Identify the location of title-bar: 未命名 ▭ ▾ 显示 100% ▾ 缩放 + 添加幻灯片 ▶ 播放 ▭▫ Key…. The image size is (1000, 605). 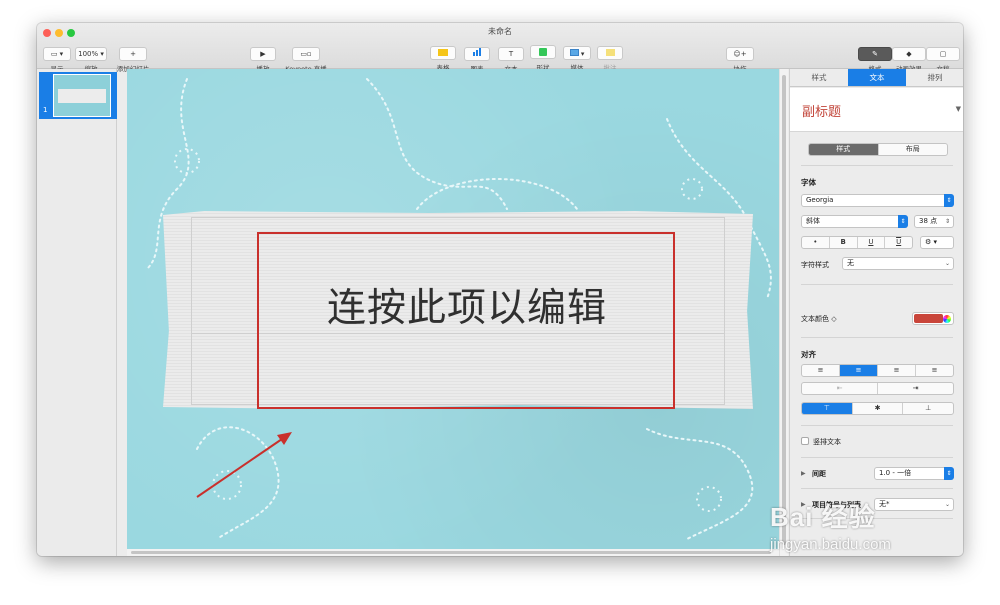
(500, 48).